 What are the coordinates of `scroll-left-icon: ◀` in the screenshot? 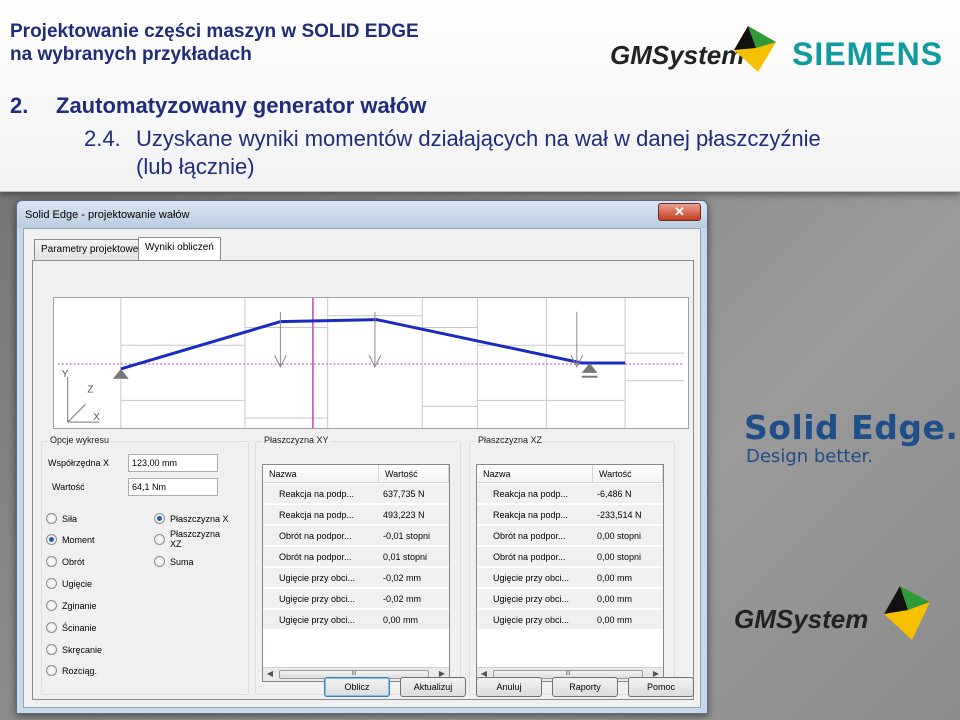 It's located at (270, 675).